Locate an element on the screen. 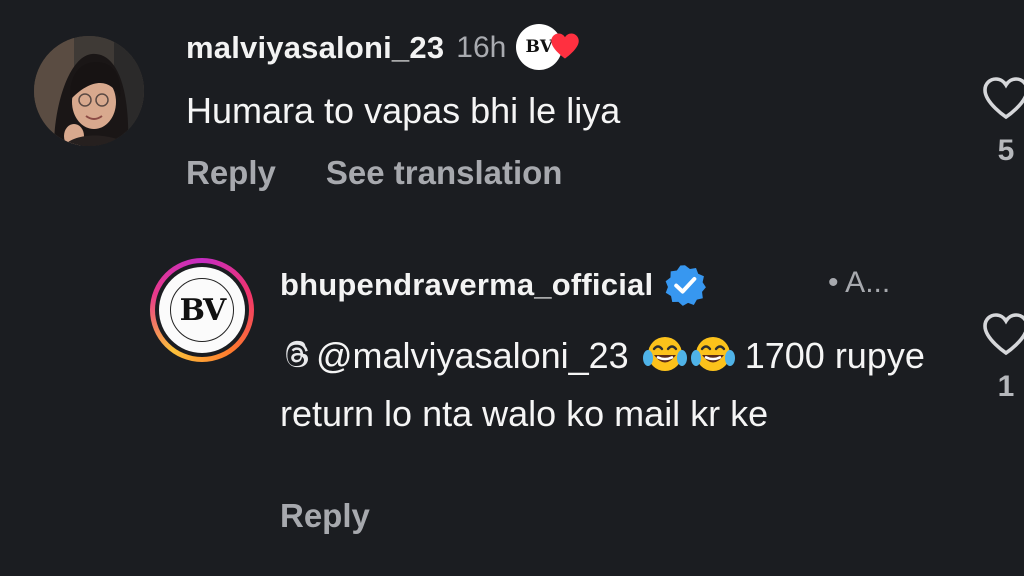 The image size is (1024, 576). reply-like-column: 1 is located at coordinates (1000, 358).